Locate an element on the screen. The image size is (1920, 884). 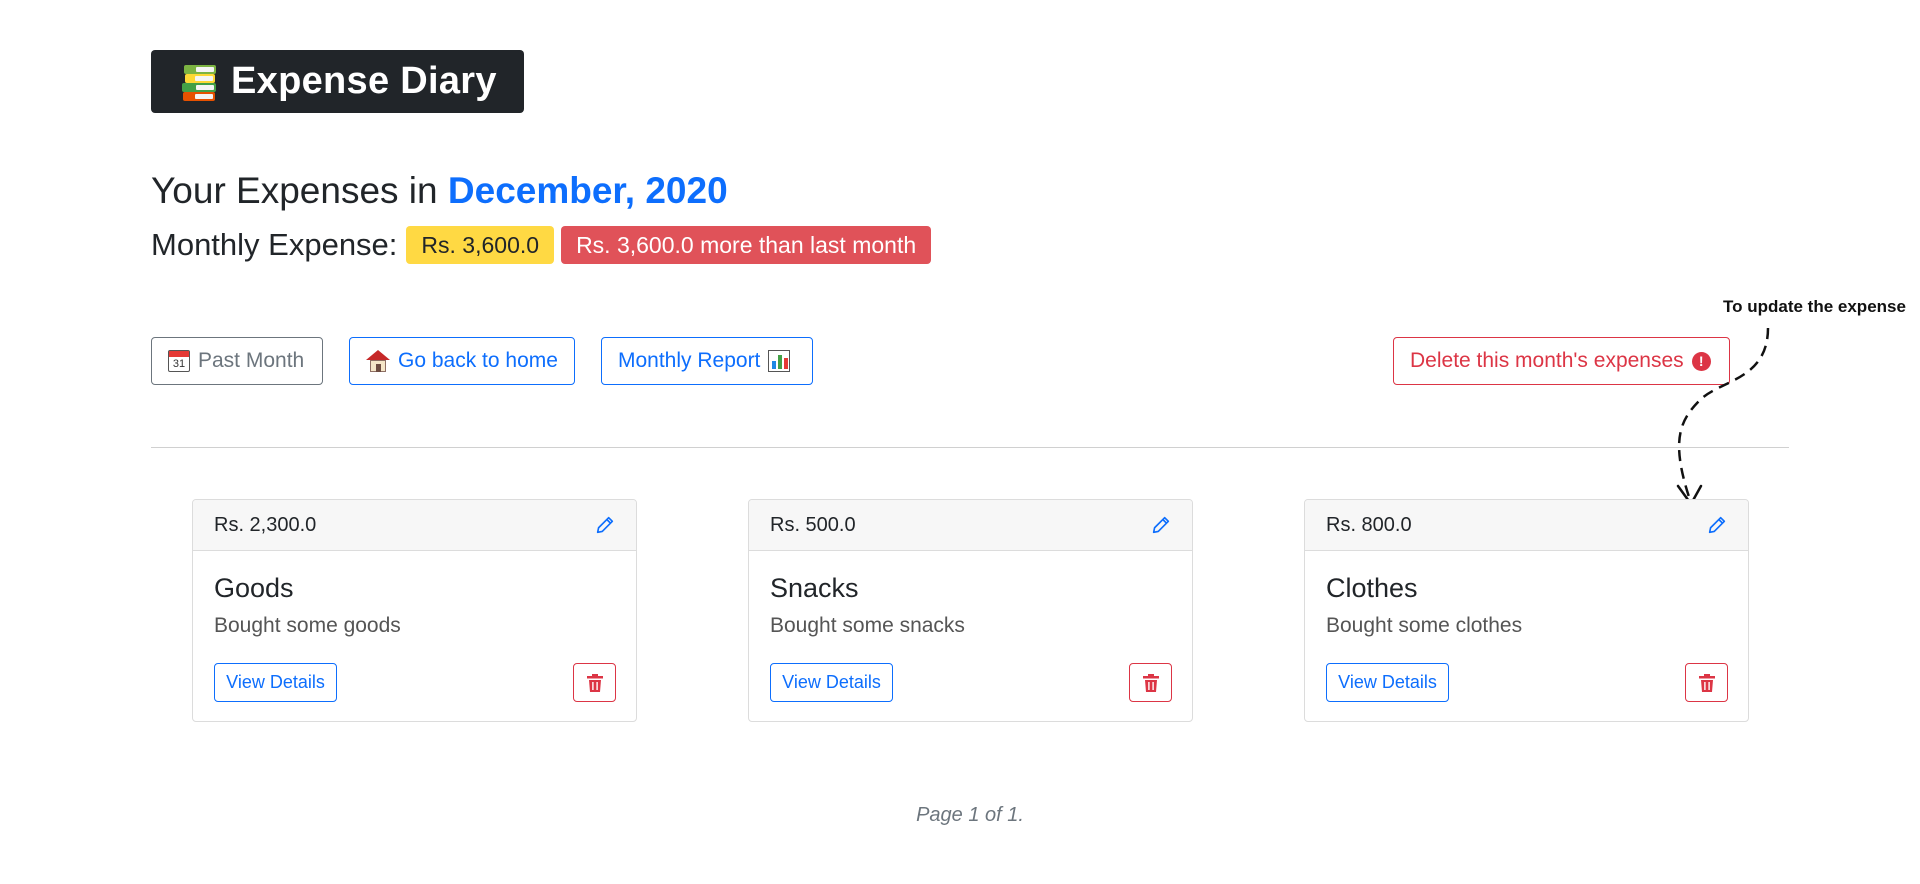
card-description: Bought some clothes is located at coordinates (1424, 625).